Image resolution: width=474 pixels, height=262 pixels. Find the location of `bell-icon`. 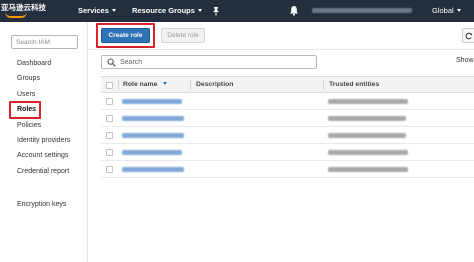

bell-icon is located at coordinates (294, 10).